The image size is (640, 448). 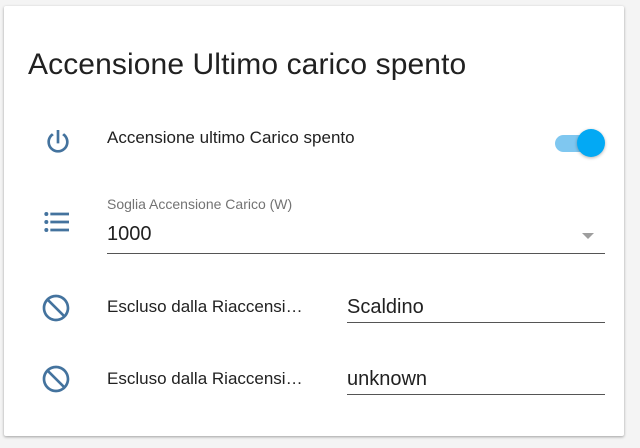 I want to click on power-switch-label: Accensione ultimo Carico spento, so click(x=231, y=137).